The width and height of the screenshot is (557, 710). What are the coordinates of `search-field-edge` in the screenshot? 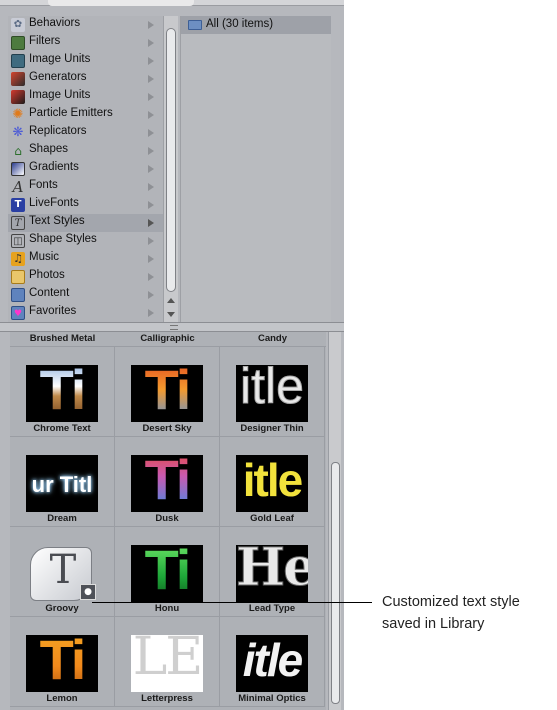 It's located at (121, 3).